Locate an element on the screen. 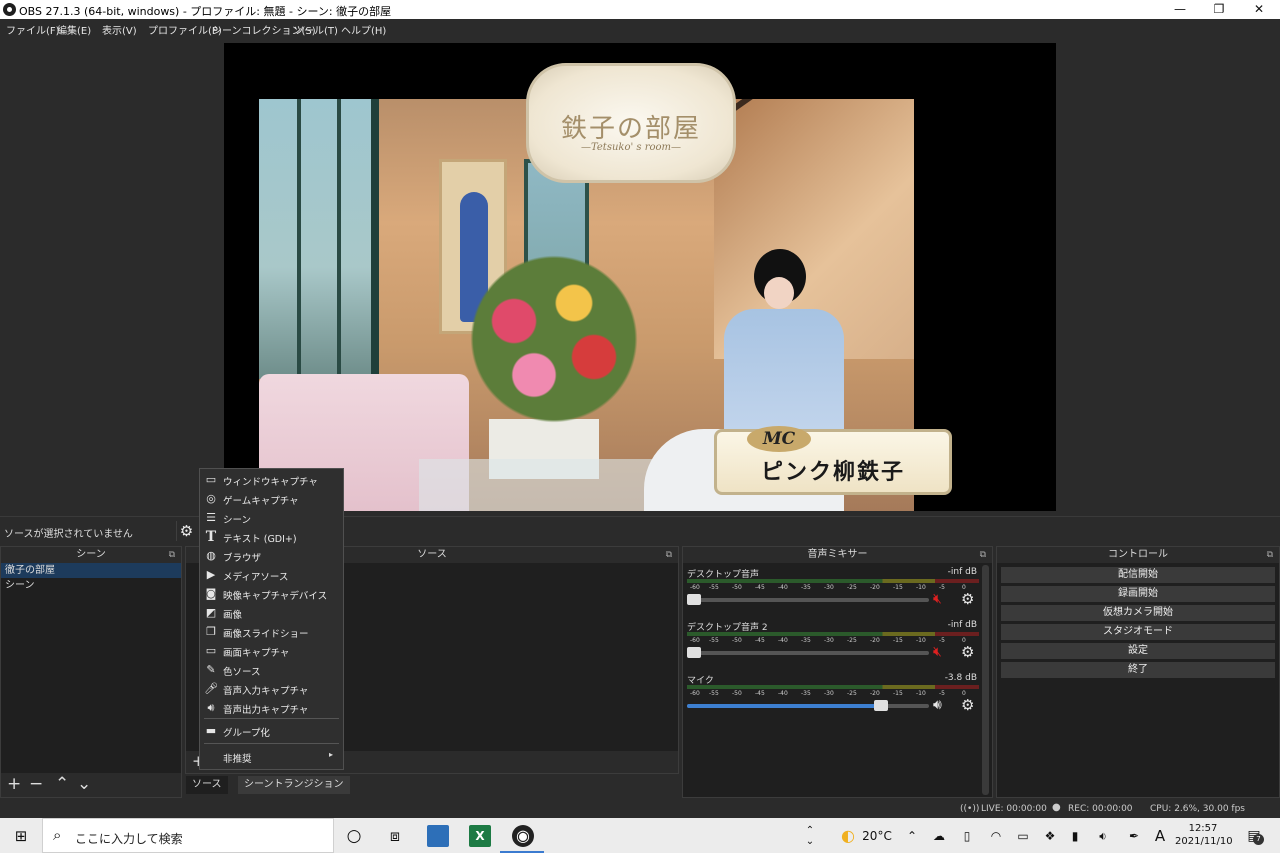  menu-item-window-capture: ▭ ウィンドウキャプチャ is located at coordinates (271, 480).